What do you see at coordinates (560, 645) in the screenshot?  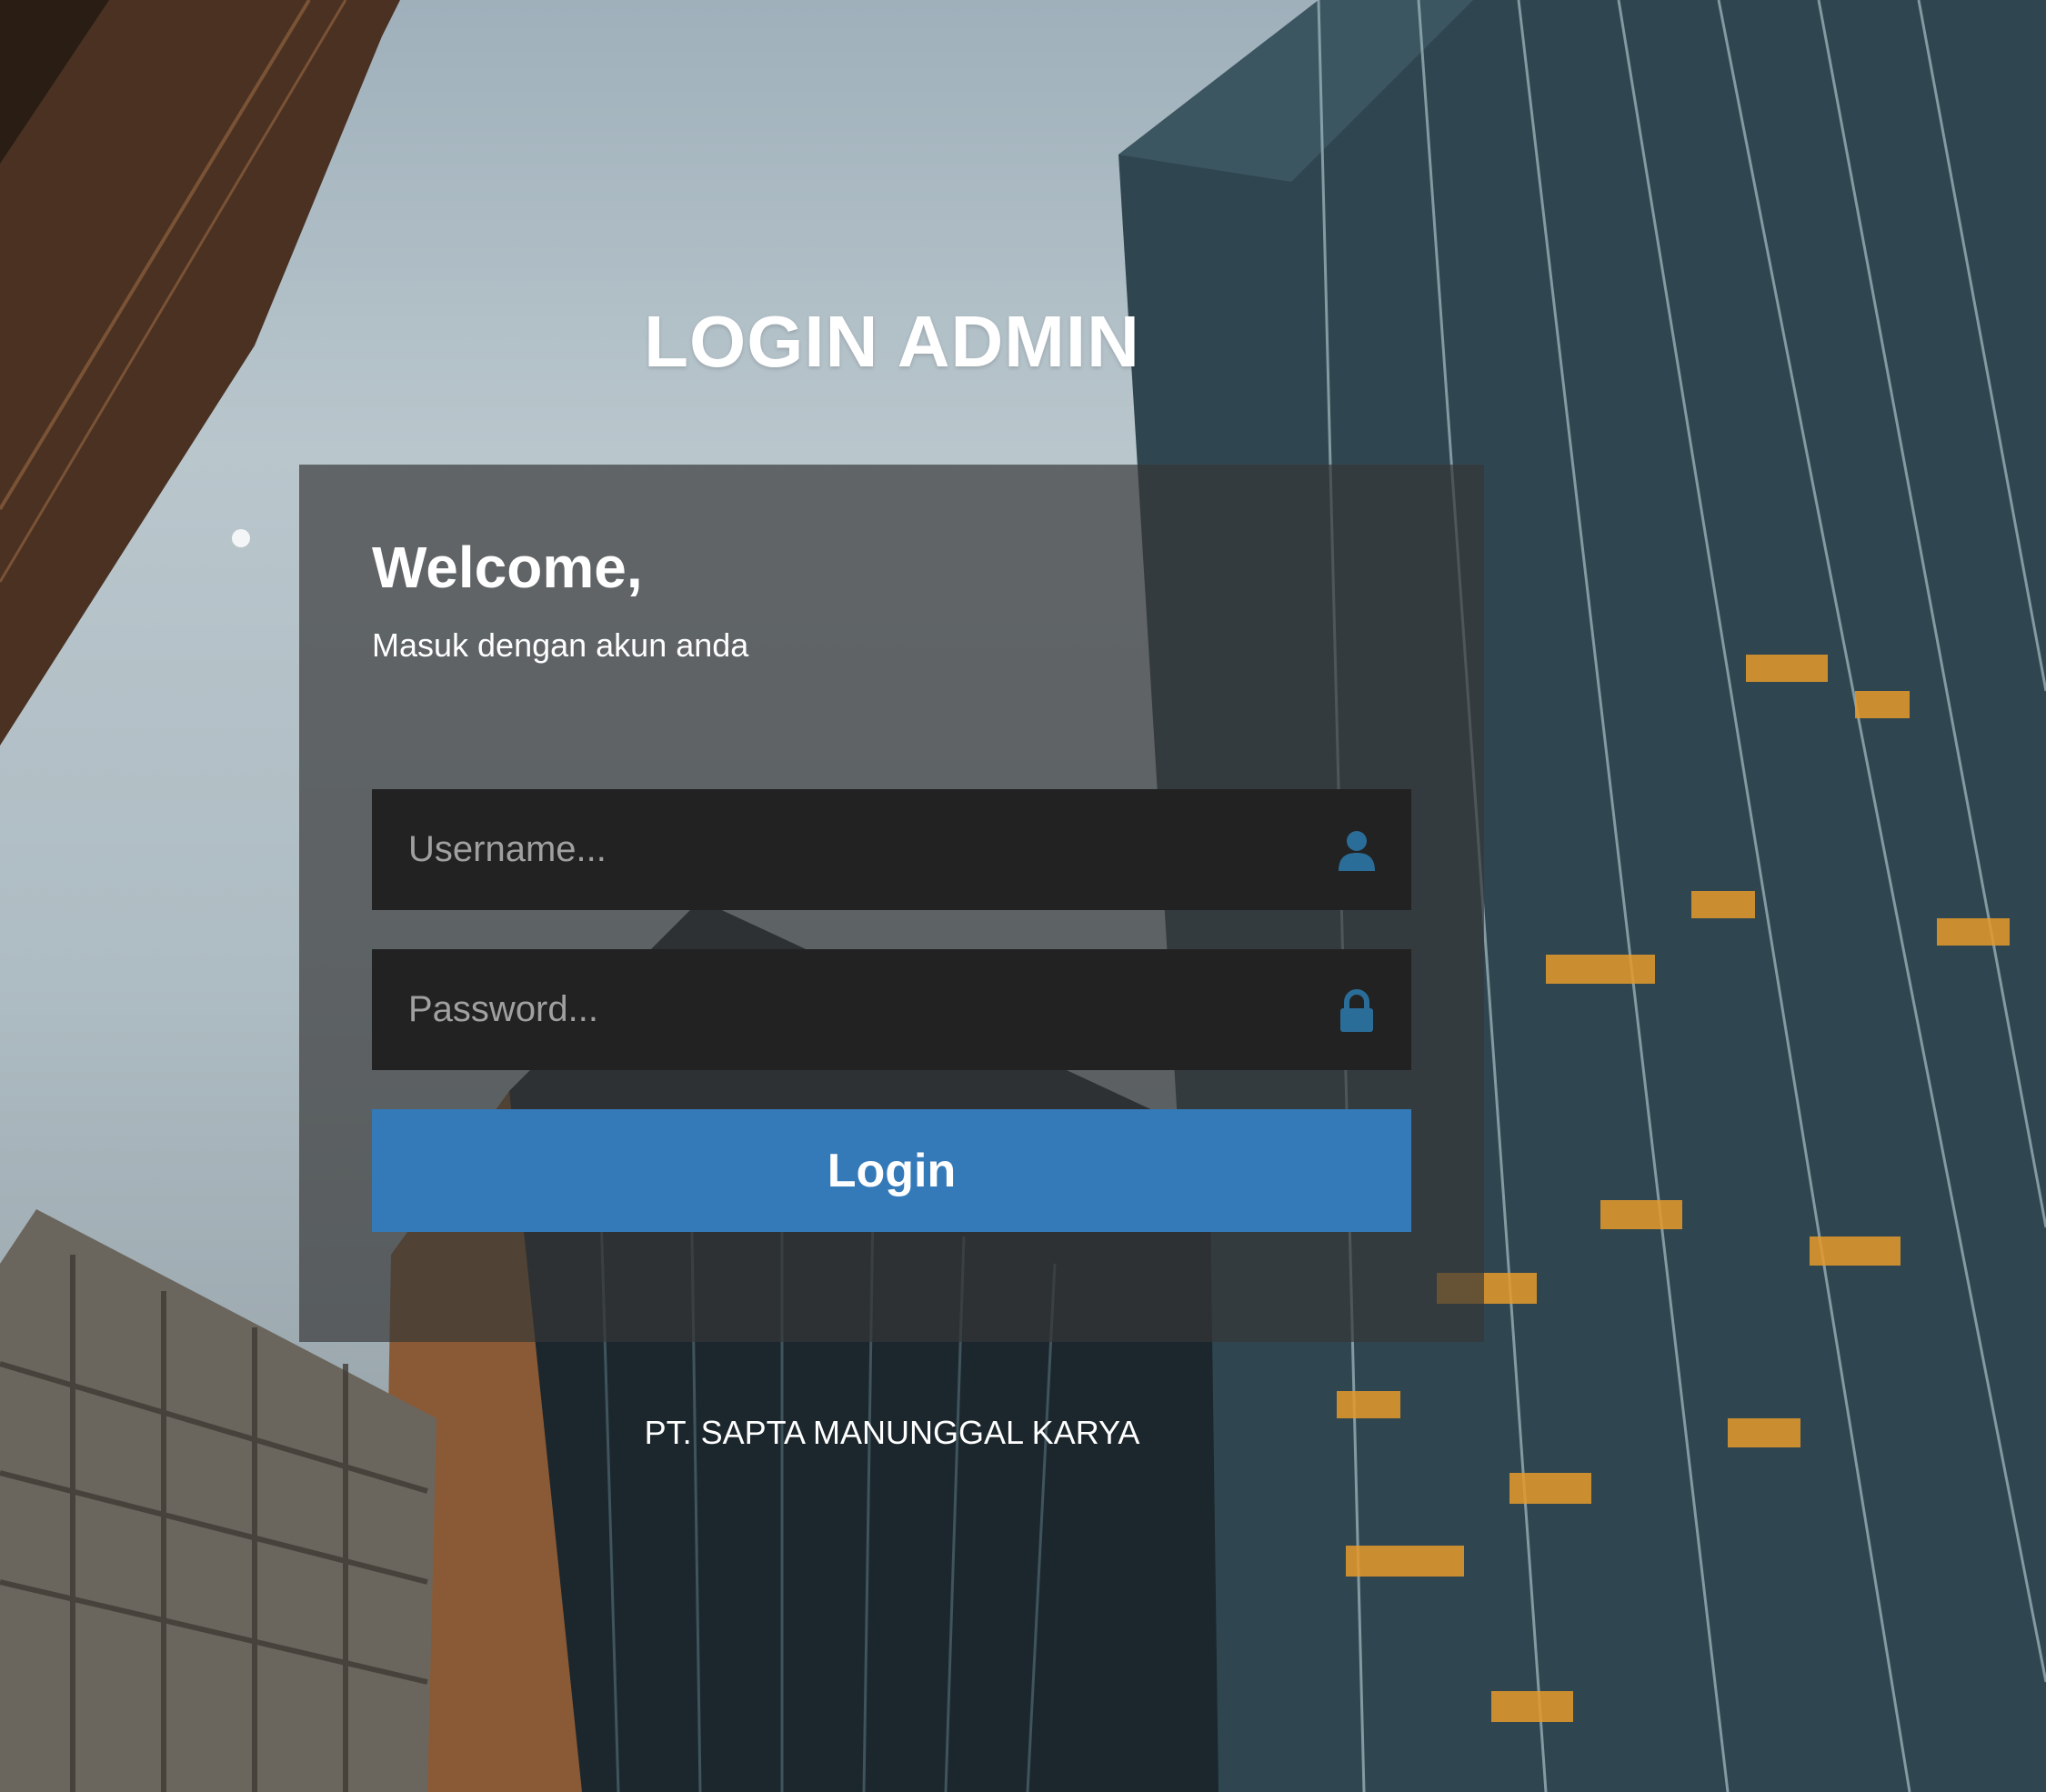 I see `welcome-subheading: Masuk dengan akun anda` at bounding box center [560, 645].